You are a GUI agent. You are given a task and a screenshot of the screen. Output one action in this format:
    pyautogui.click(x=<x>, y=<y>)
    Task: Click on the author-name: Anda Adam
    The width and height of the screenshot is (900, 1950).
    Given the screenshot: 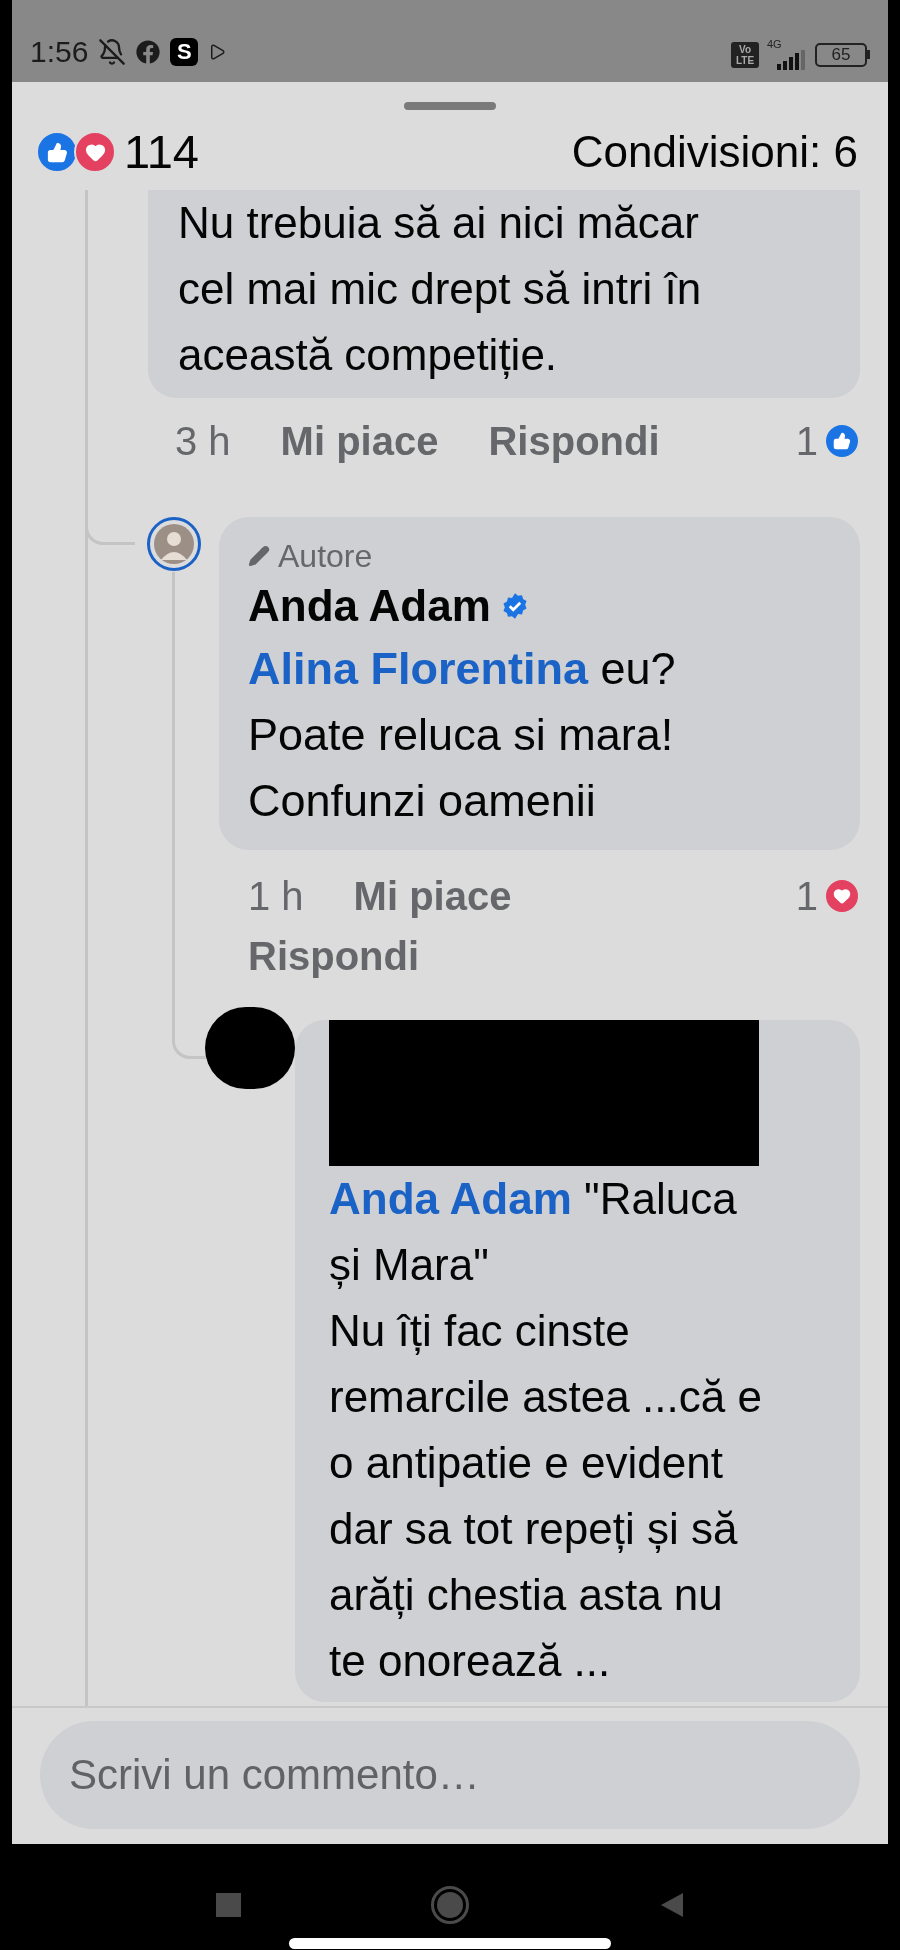 What is the action you would take?
    pyautogui.click(x=369, y=606)
    